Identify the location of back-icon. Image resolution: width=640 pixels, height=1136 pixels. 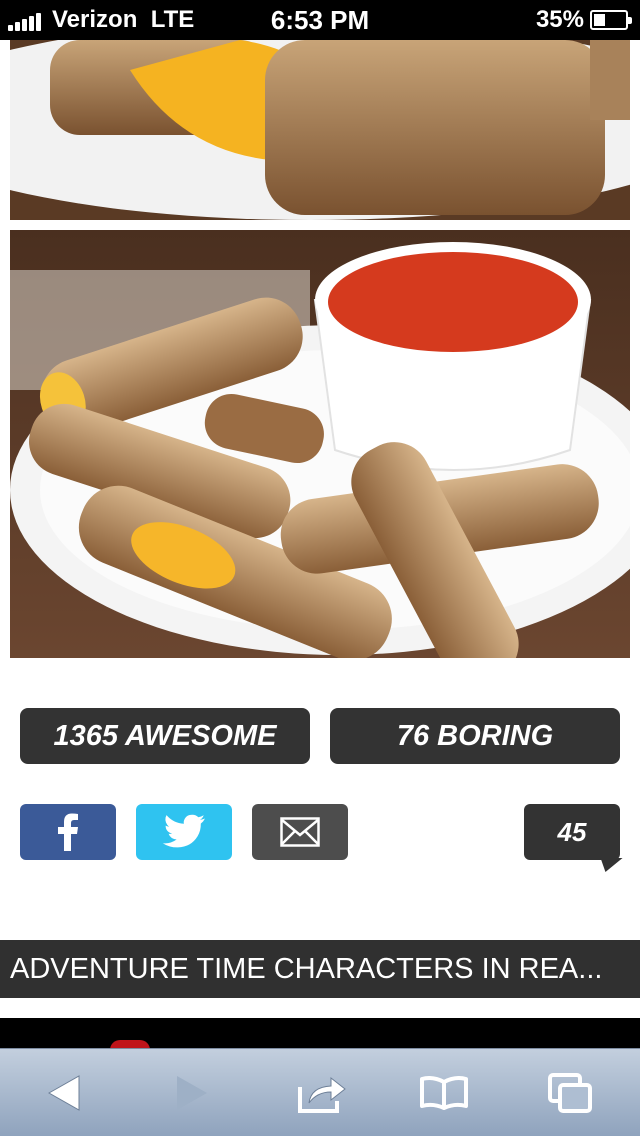
(63, 1093).